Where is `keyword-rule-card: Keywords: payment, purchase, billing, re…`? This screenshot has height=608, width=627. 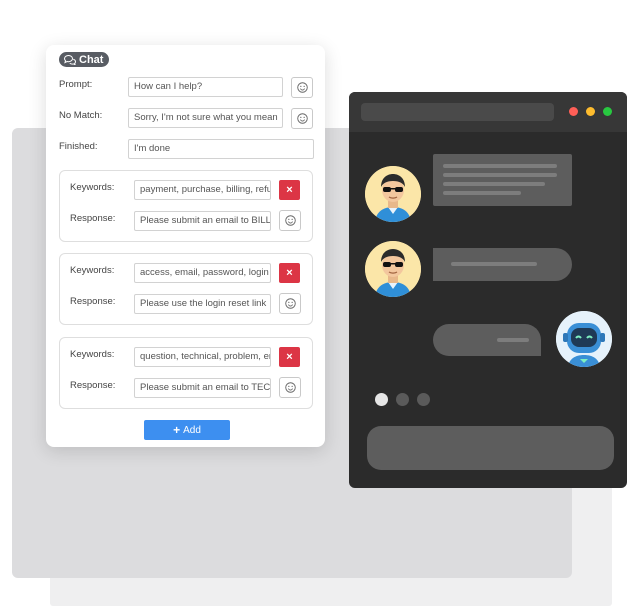 keyword-rule-card: Keywords: payment, purchase, billing, re… is located at coordinates (186, 206).